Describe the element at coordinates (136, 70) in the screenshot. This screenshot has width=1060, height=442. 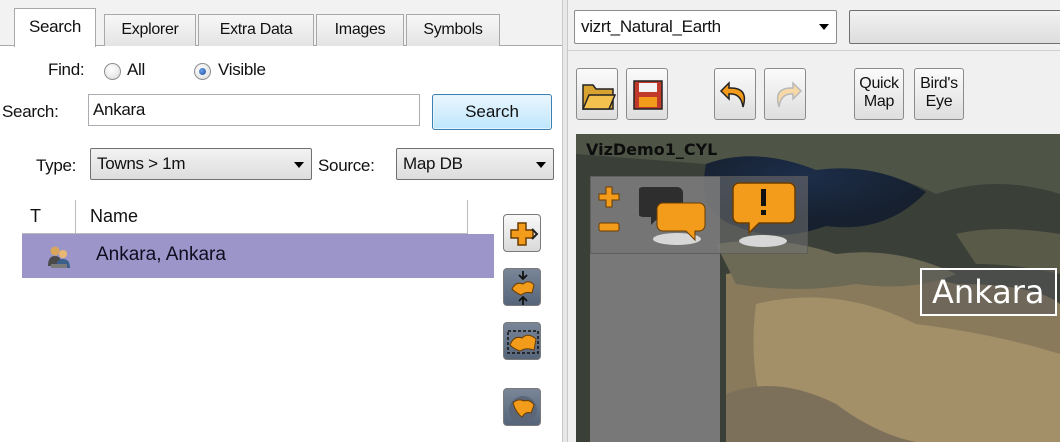
I see `find-all-label: All` at that location.